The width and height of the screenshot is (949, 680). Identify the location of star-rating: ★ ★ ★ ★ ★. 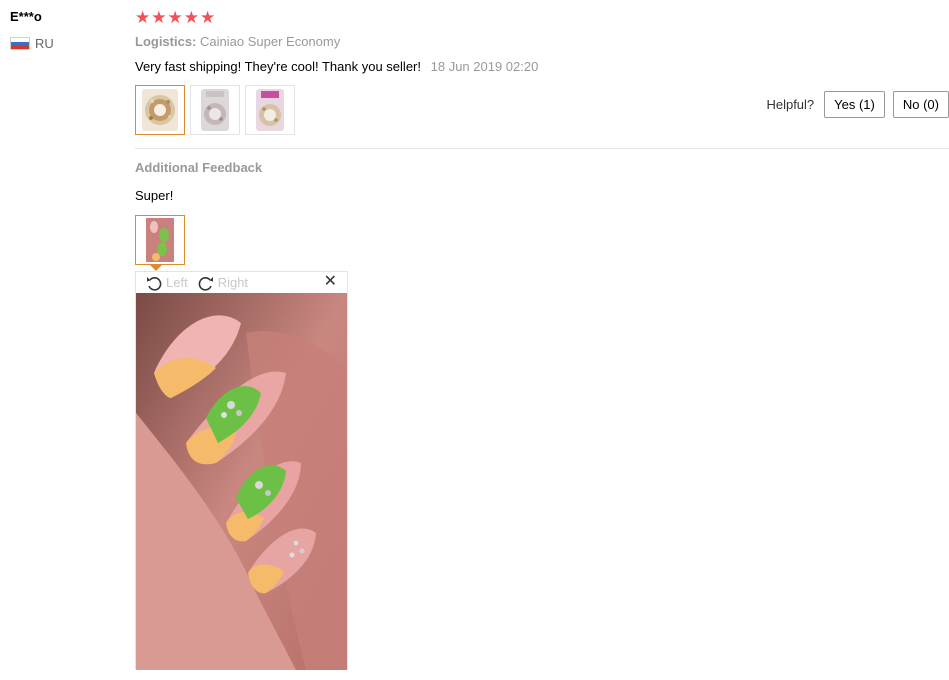
(175, 18).